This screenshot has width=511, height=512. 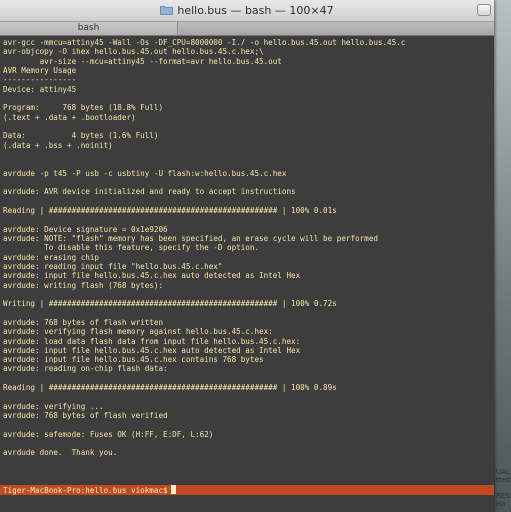 What do you see at coordinates (502, 256) in the screenshot?
I see `desktop-background` at bounding box center [502, 256].